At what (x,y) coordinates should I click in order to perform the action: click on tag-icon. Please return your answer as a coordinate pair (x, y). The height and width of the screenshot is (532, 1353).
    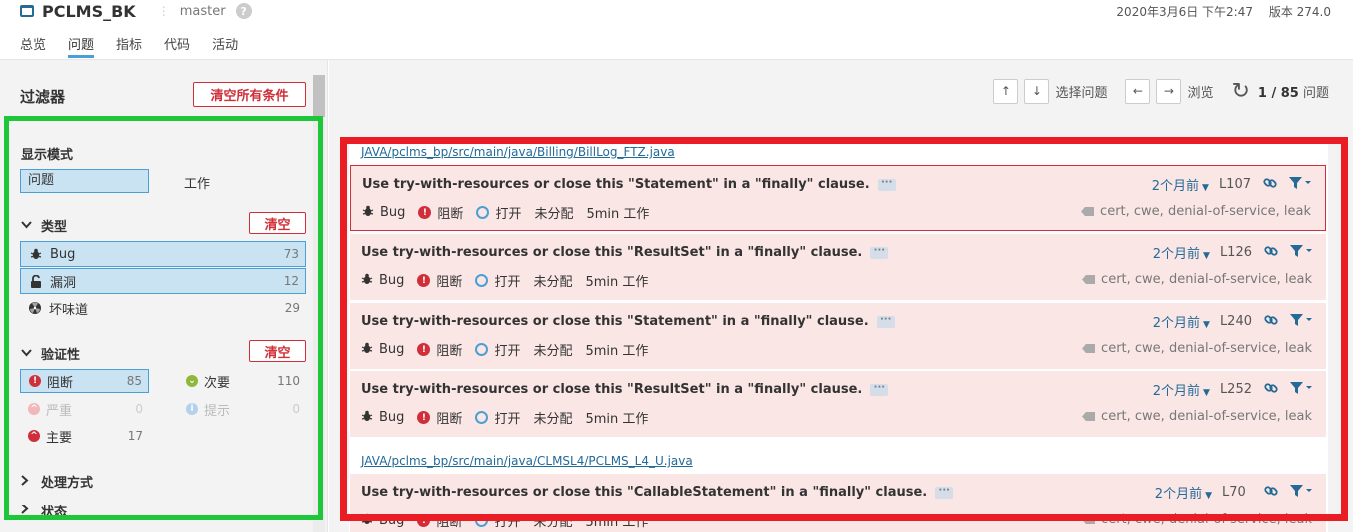
    Looking at the image, I should click on (1089, 416).